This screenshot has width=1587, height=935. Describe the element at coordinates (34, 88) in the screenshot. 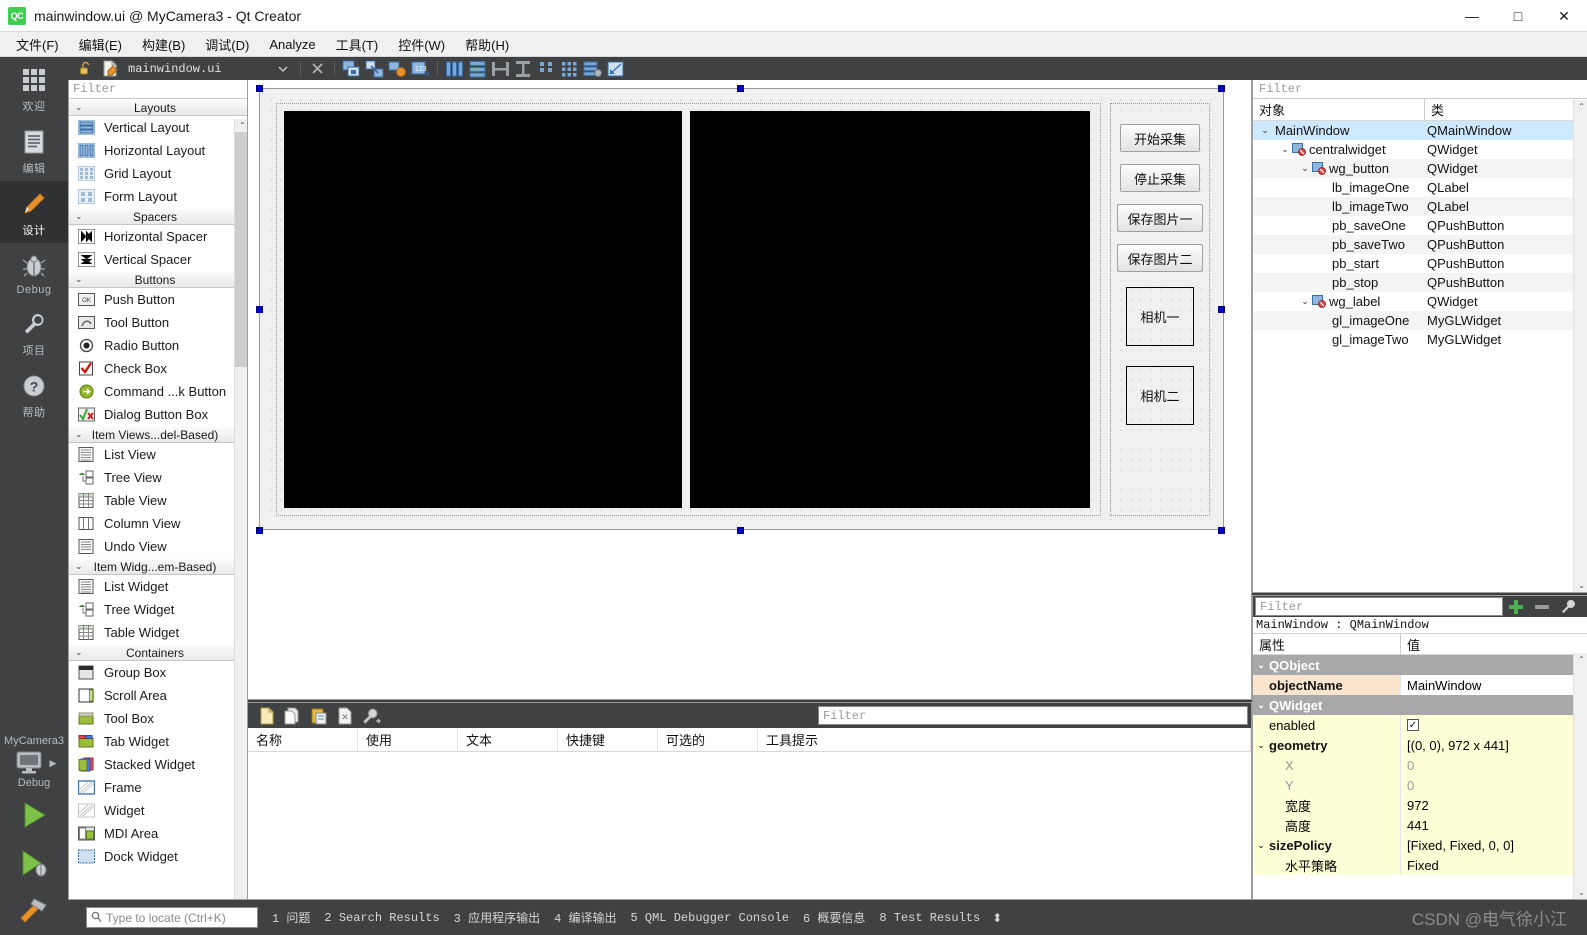

I see `sidebar-item-welcome: 欢迎` at that location.